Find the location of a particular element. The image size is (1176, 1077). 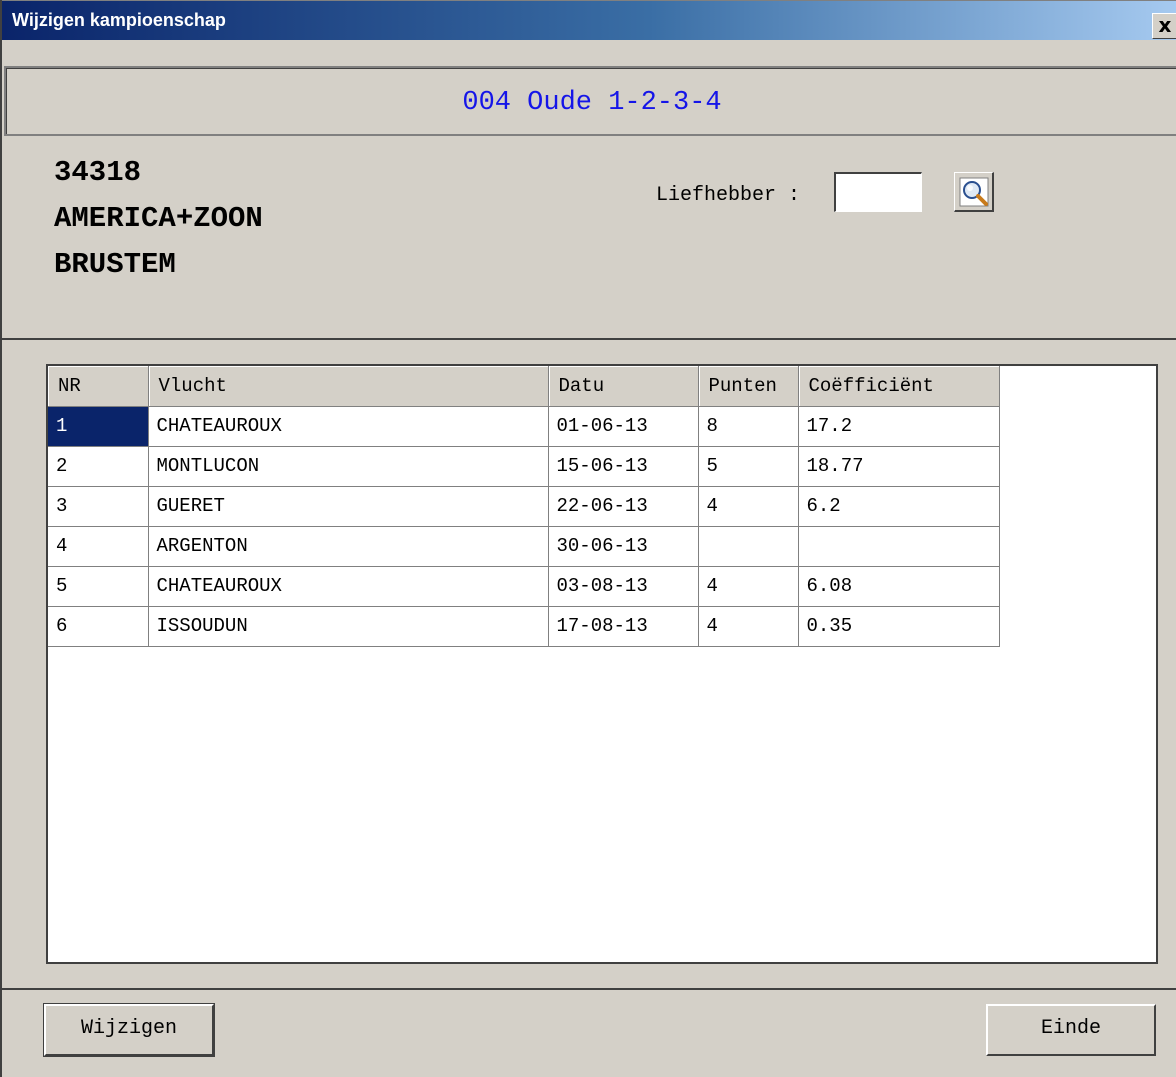

cell-vlucht: ISSOUDUN is located at coordinates (348, 626).